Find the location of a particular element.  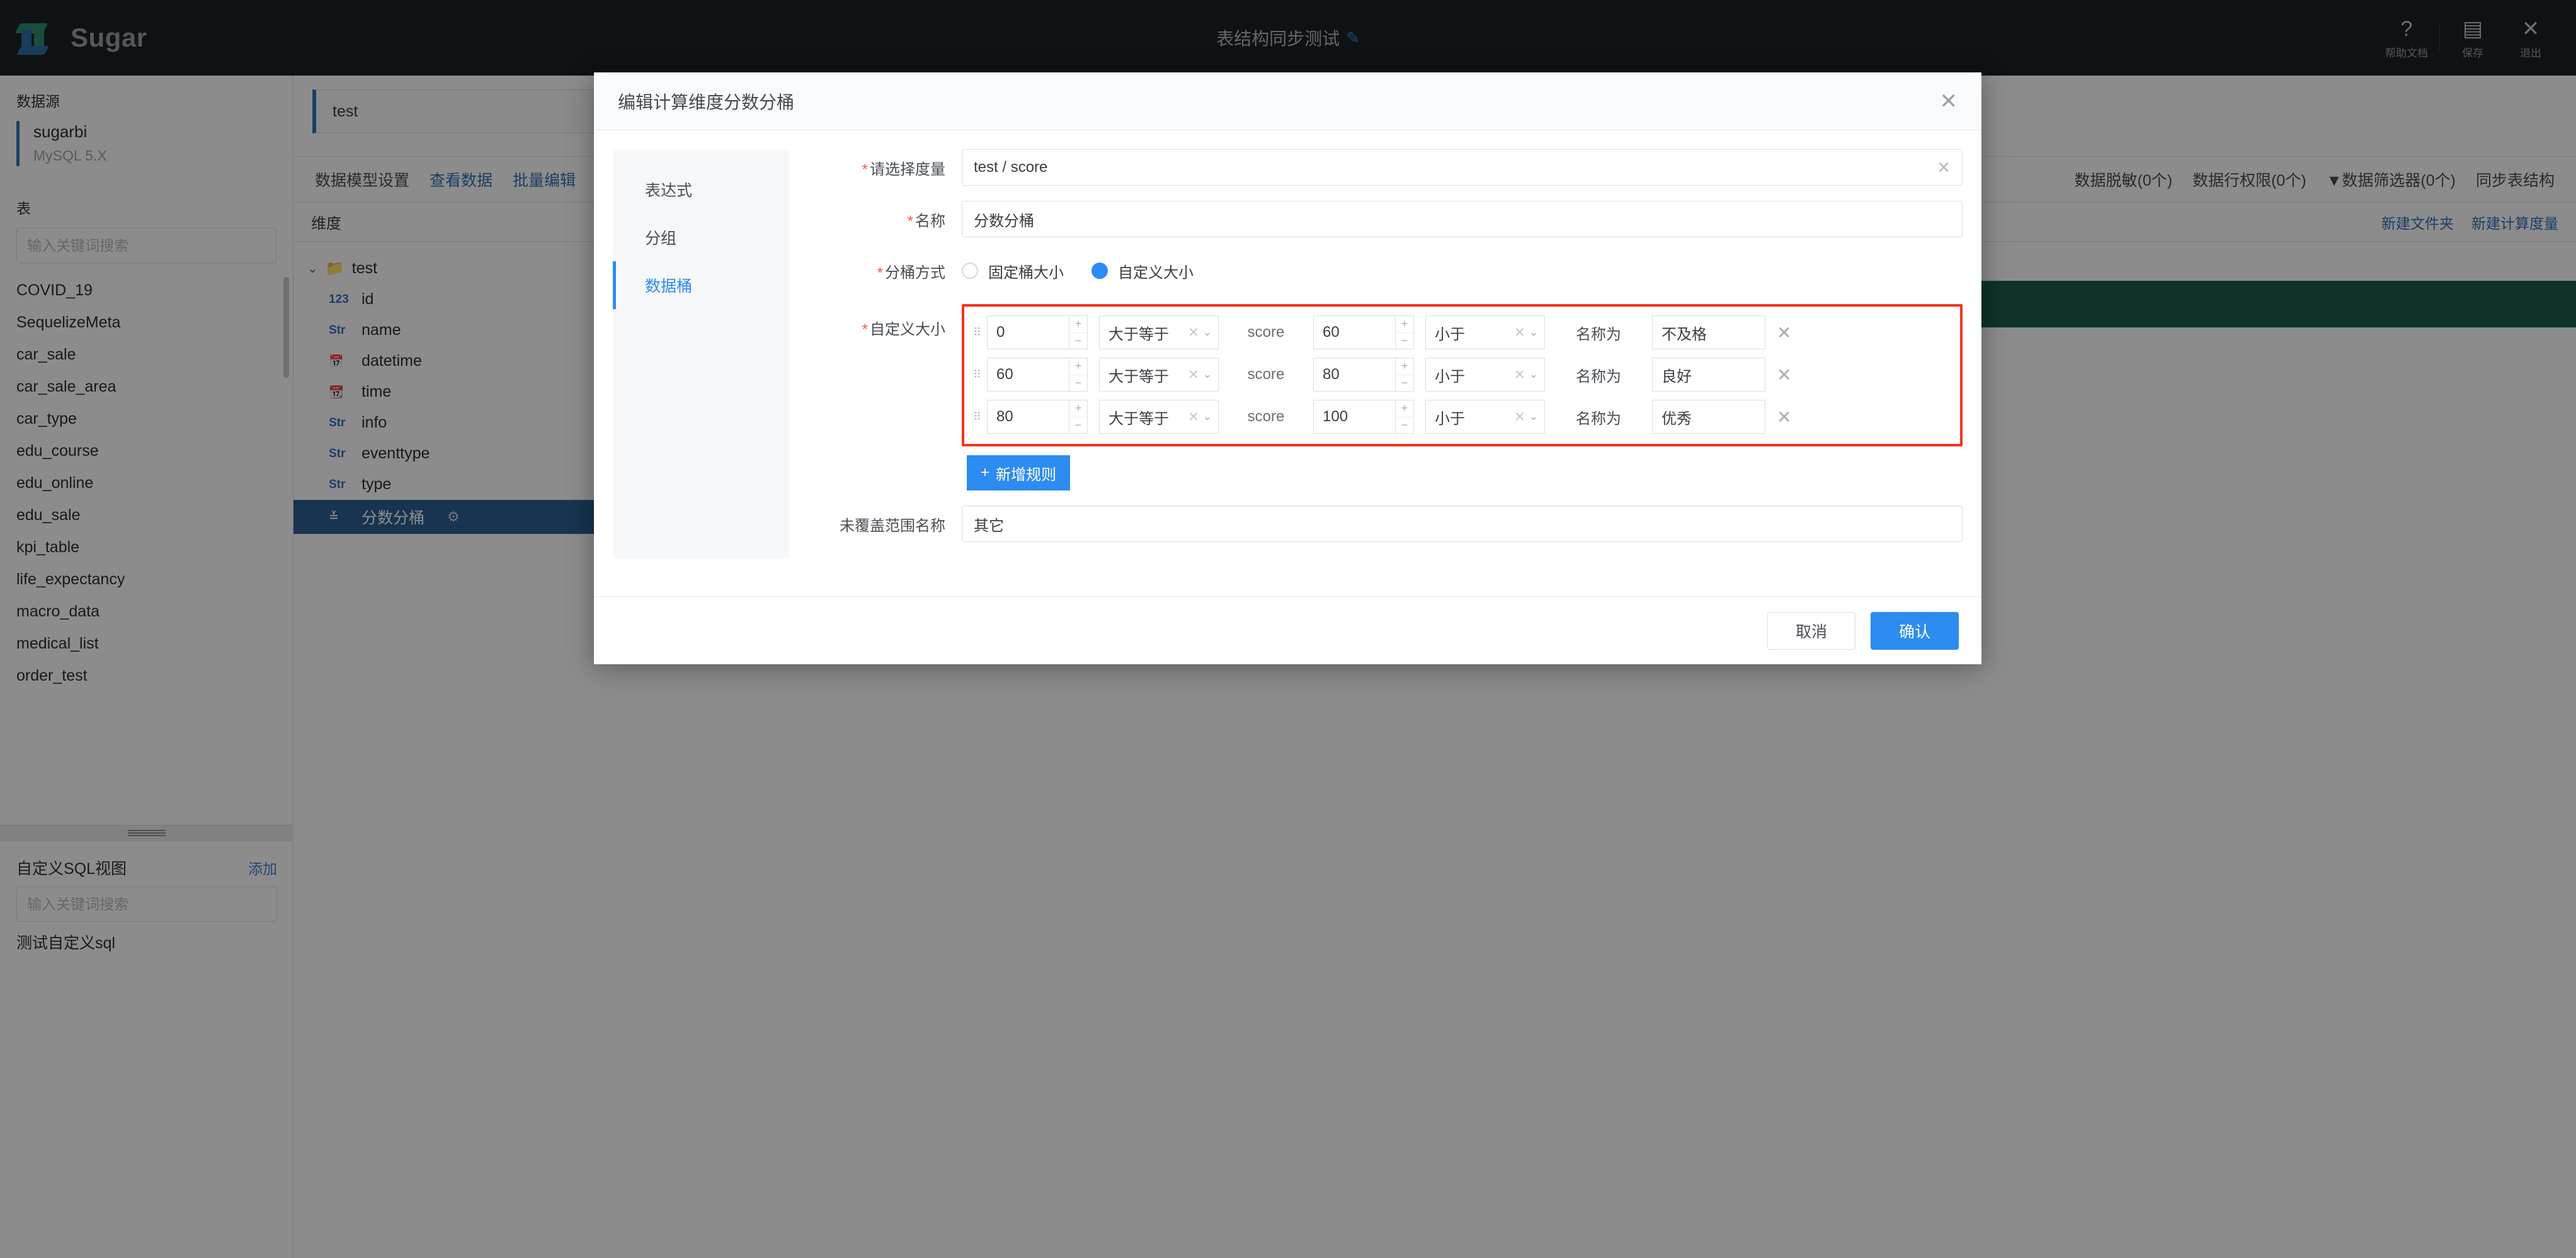

uncovered-input-wrap is located at coordinates (1462, 524).